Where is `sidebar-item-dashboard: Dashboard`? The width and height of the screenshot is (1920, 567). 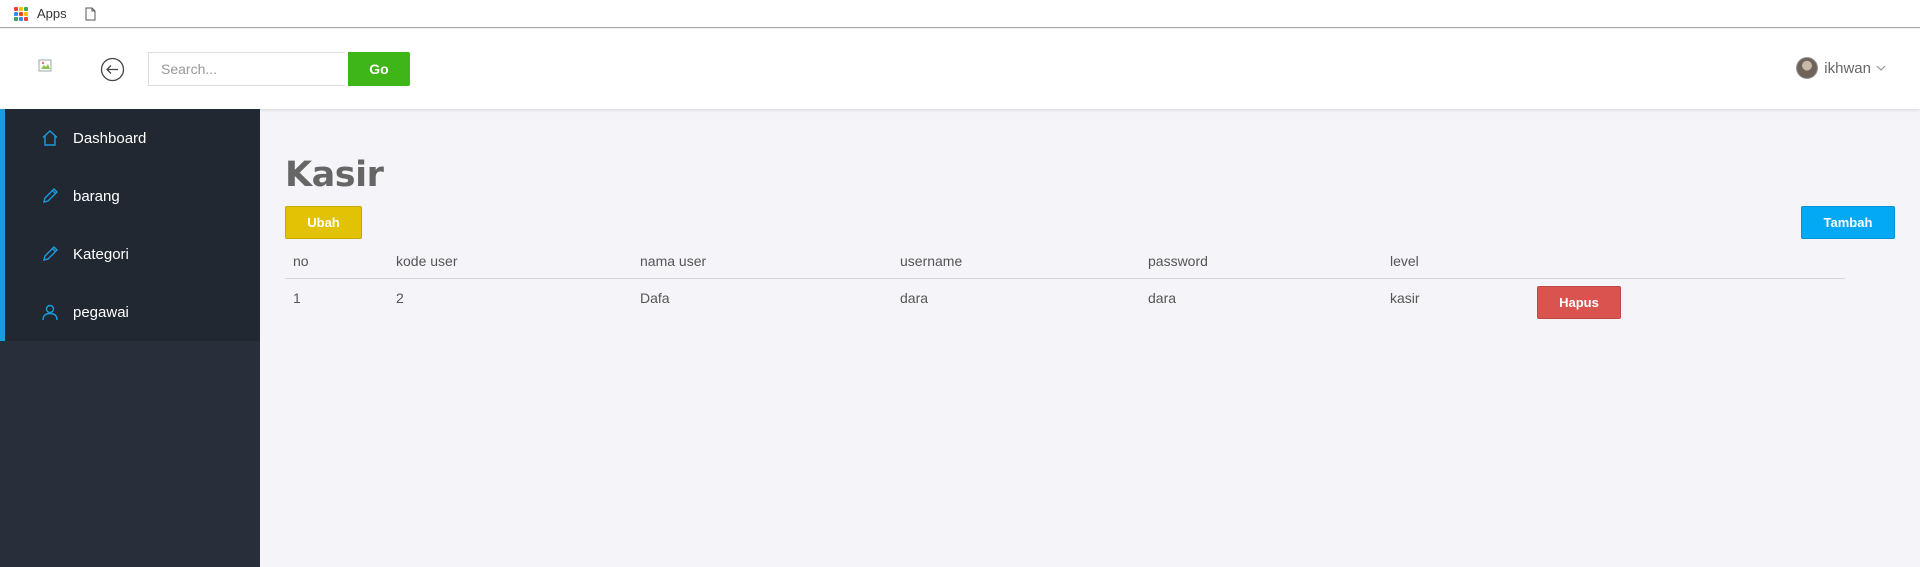
sidebar-item-dashboard: Dashboard is located at coordinates (130, 138).